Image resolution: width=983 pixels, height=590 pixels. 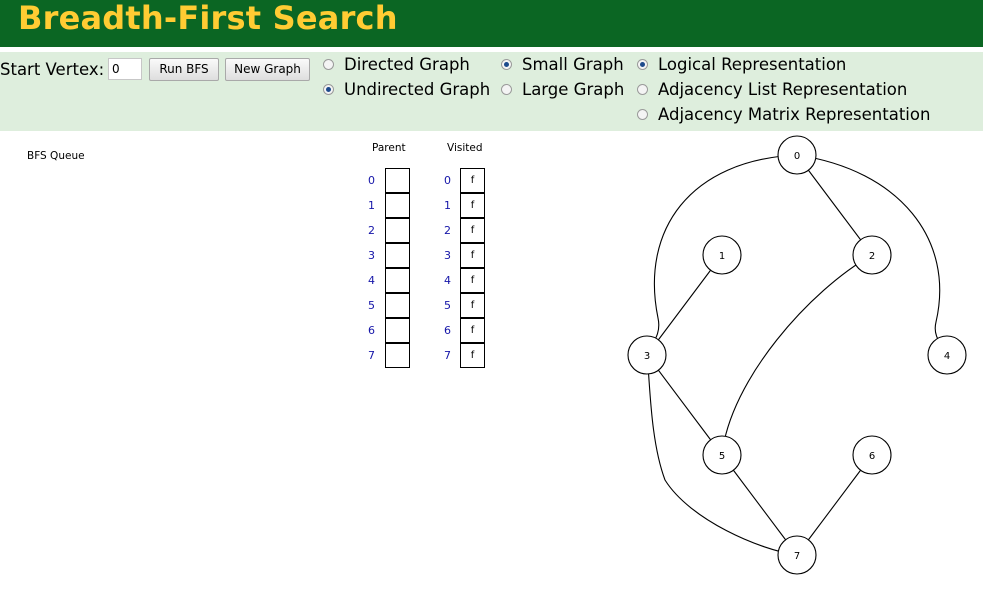 I want to click on graph-node-0: 0, so click(x=797, y=155).